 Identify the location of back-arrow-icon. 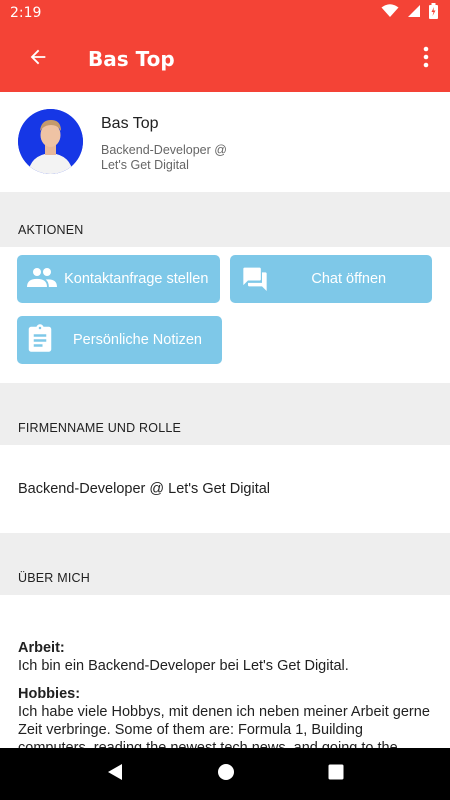
(38, 59).